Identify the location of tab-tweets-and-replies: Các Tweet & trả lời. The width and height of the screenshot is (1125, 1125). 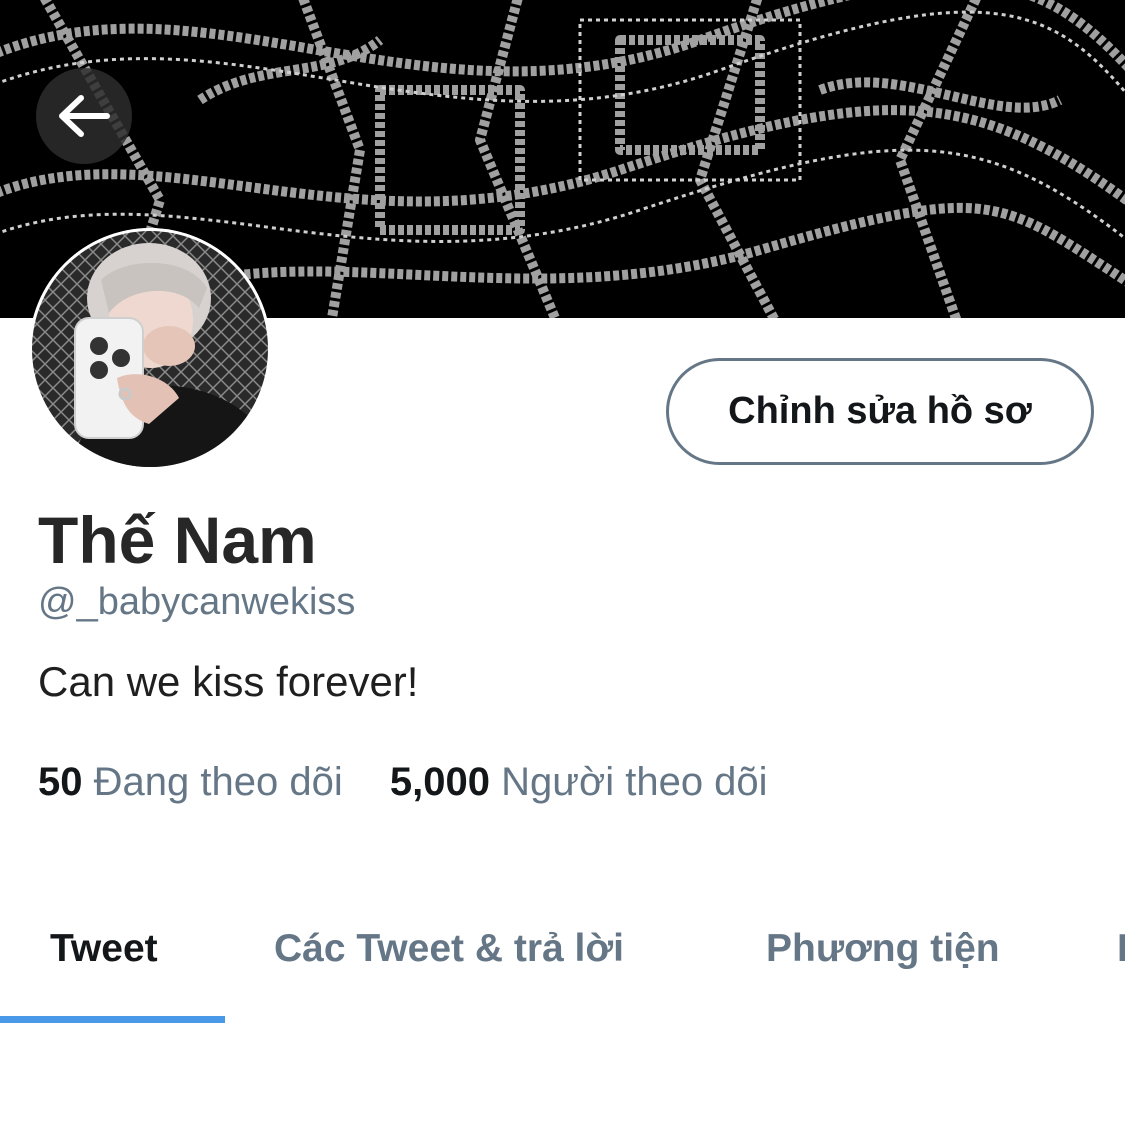
(449, 949).